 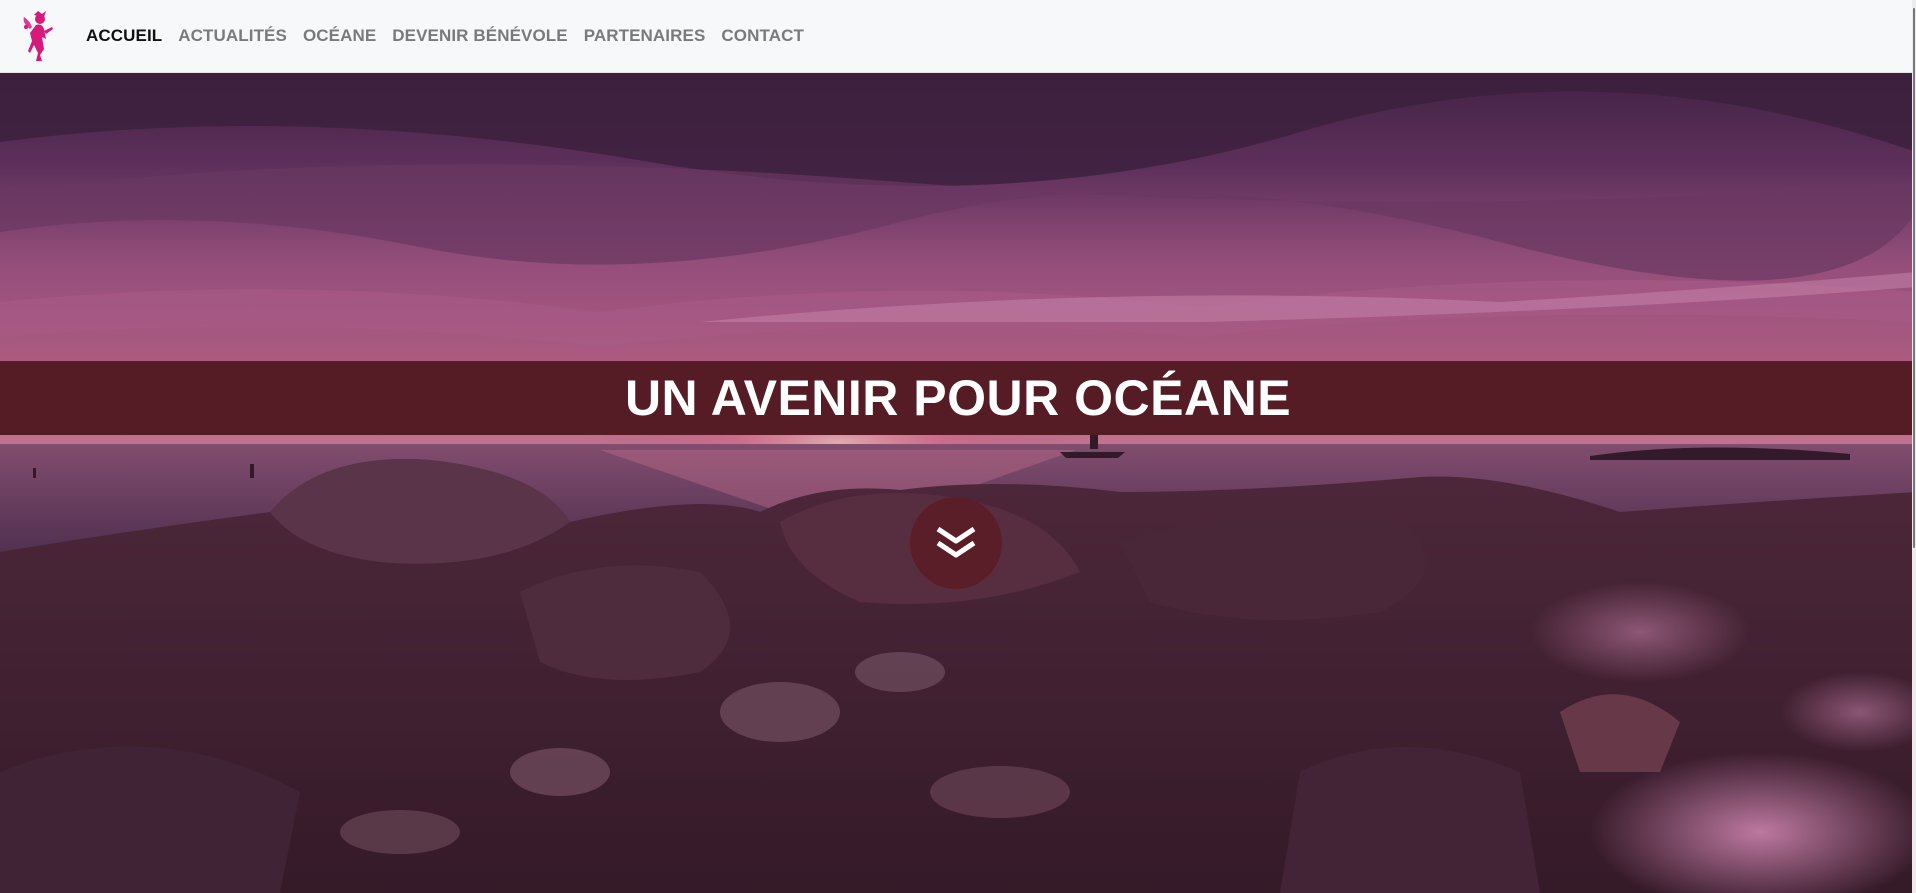 I want to click on nav-item-accueil: ACCUEIL, so click(x=128, y=36).